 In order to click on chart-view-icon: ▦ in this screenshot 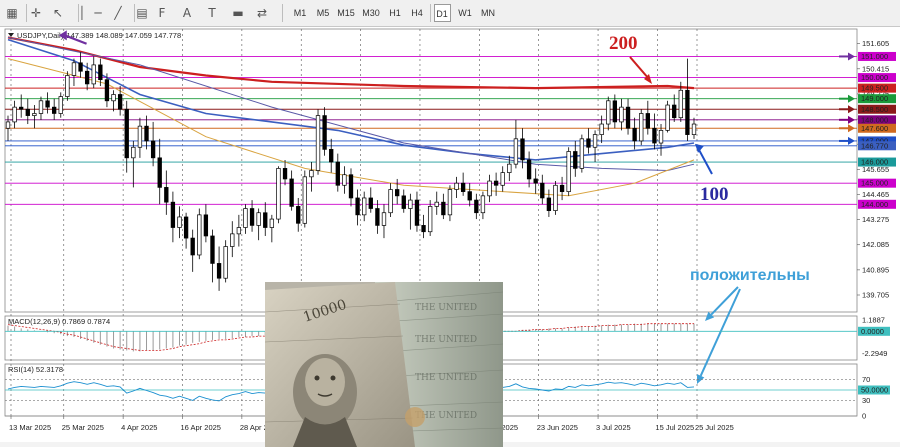, I will do `click(12, 13)`.